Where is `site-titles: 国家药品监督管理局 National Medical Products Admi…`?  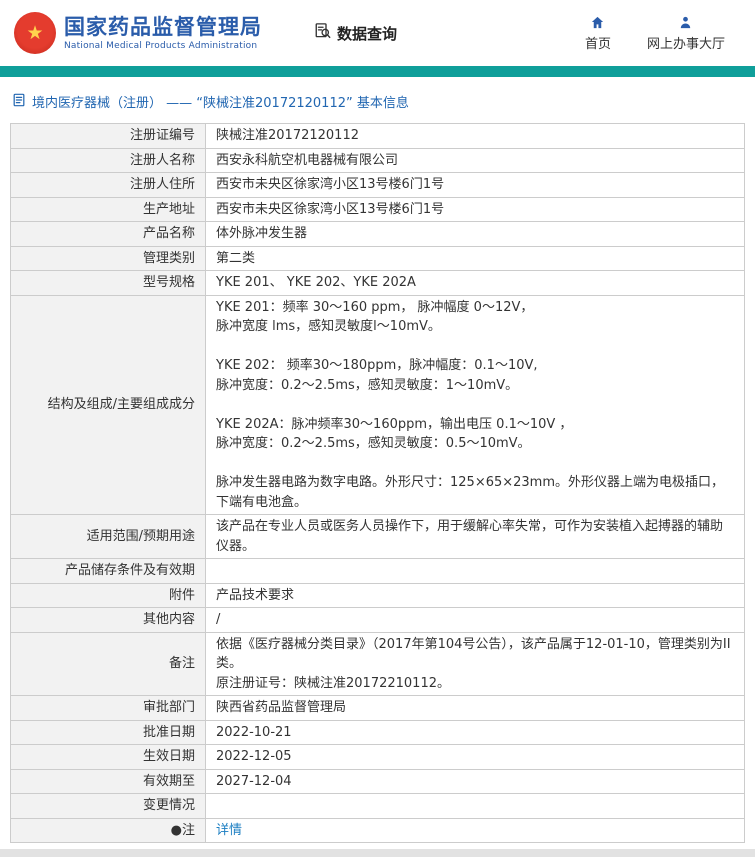 site-titles: 国家药品监督管理局 National Medical Products Admi… is located at coordinates (163, 32).